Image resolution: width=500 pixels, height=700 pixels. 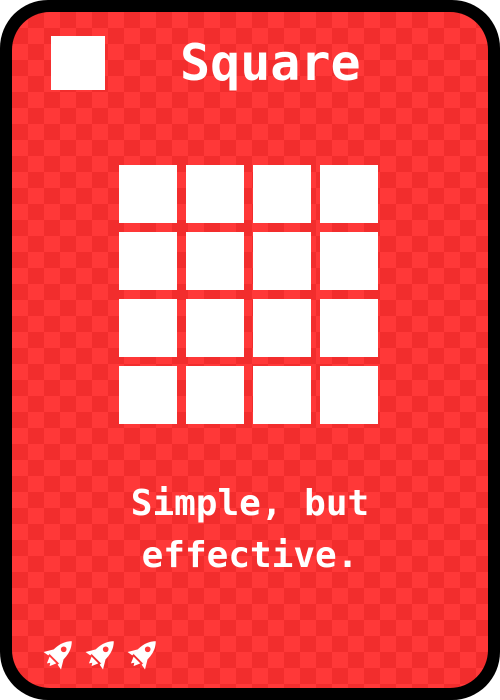 I want to click on square-icon, so click(x=78, y=63).